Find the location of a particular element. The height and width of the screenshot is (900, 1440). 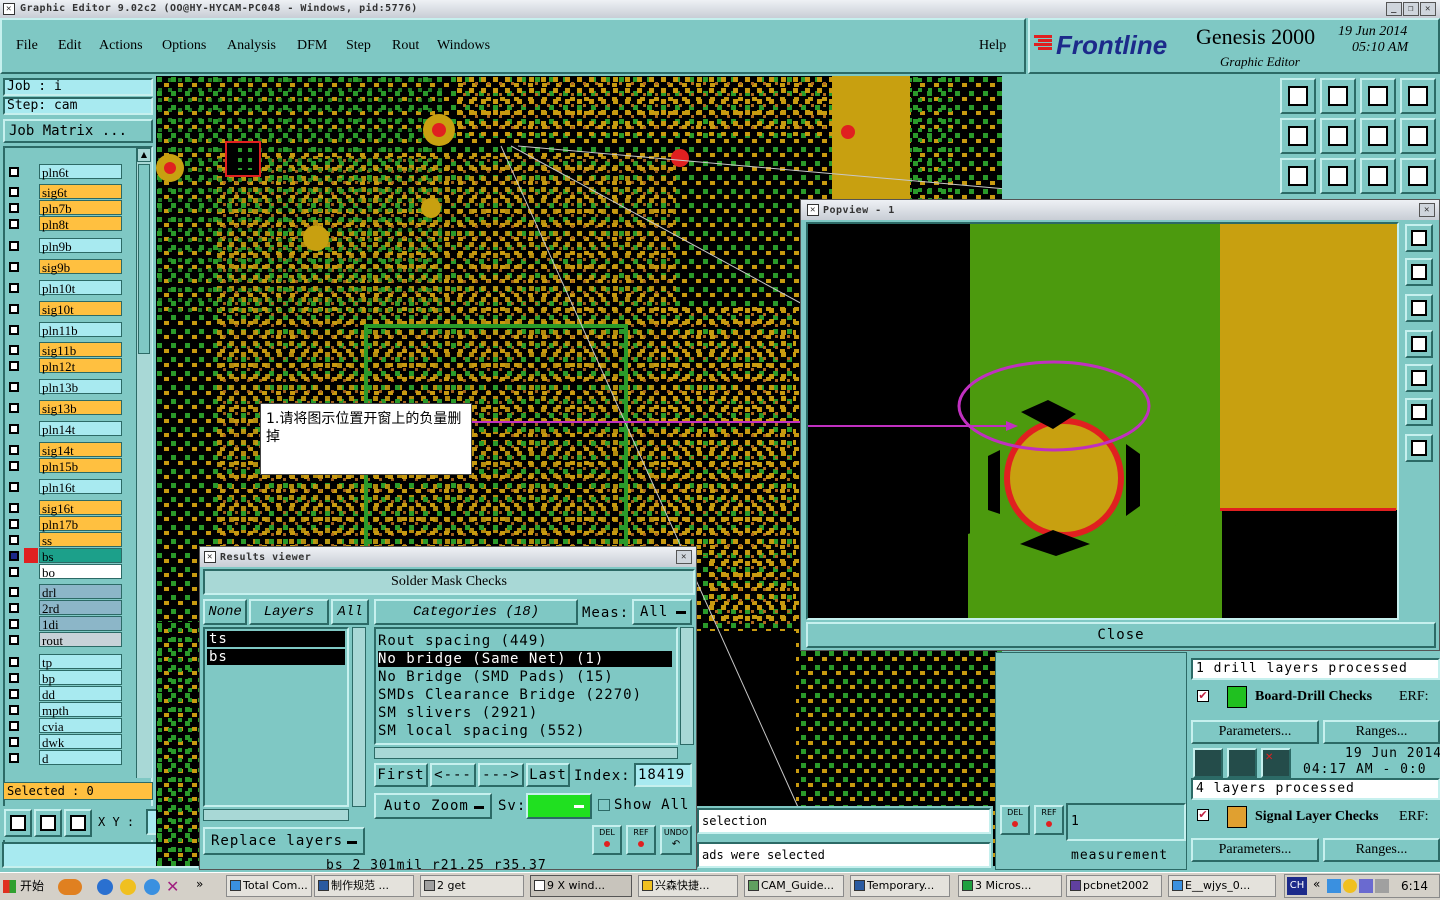

first-button: First is located at coordinates (401, 775).